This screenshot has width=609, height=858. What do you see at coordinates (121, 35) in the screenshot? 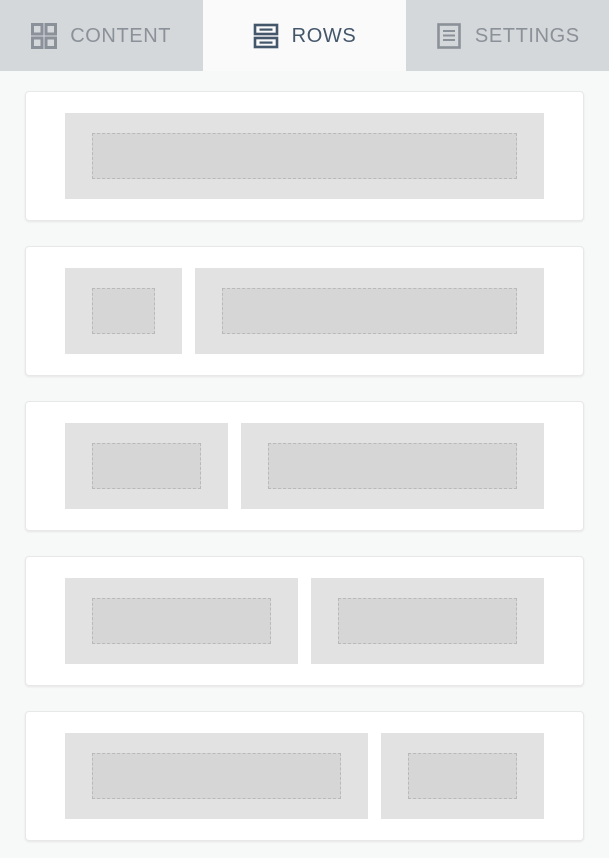
I see `tab-content-label: CONTENT` at bounding box center [121, 35].